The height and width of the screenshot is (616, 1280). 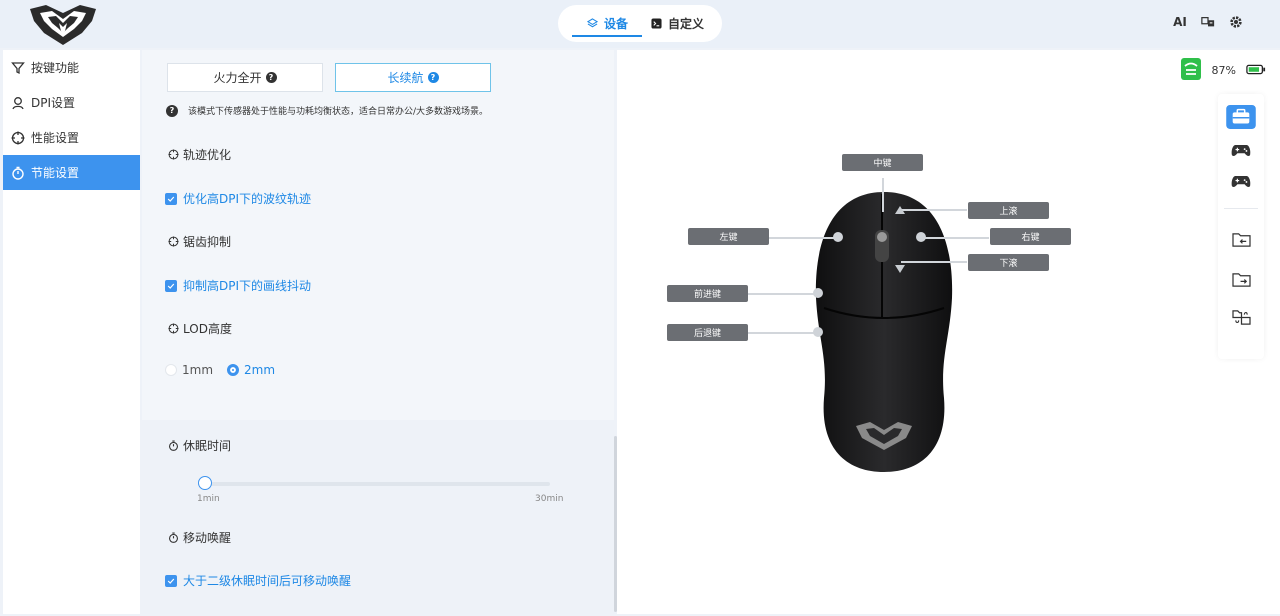 What do you see at coordinates (592, 24) in the screenshot?
I see `layers-icon` at bounding box center [592, 24].